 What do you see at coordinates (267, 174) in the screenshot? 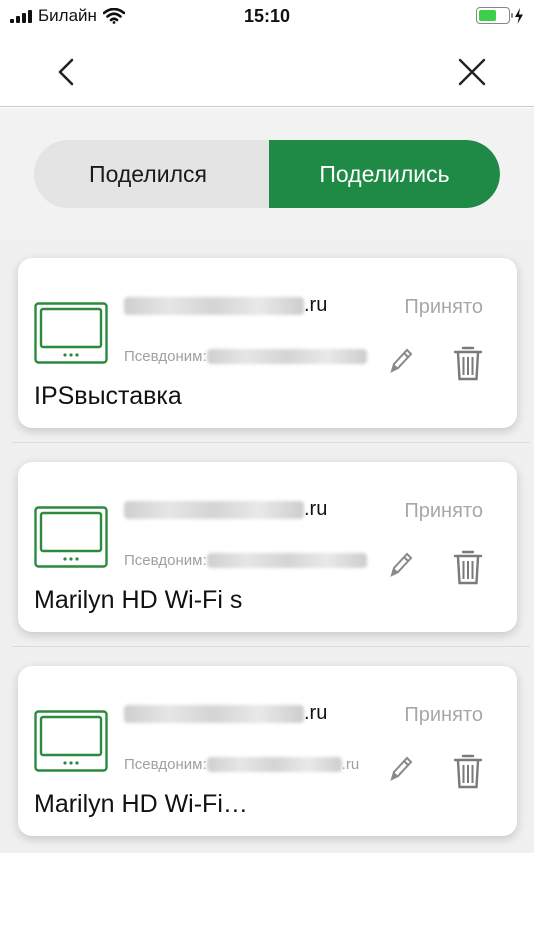
I see `segmented-control: Поделился Поделились` at bounding box center [267, 174].